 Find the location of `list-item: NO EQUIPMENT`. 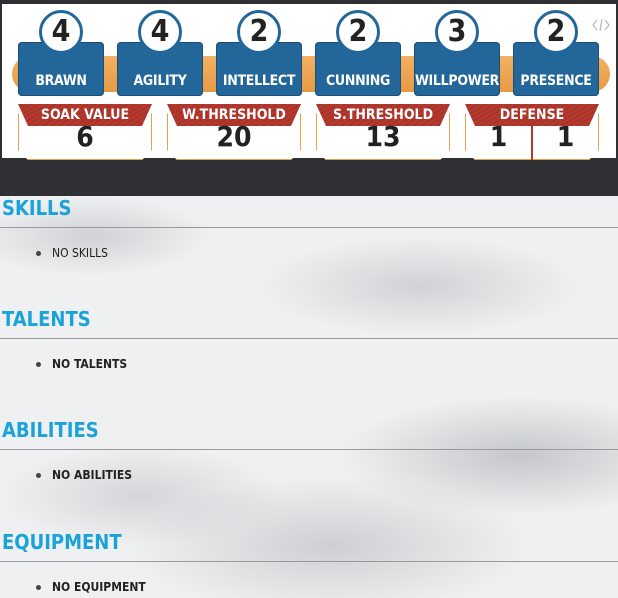

list-item: NO EQUIPMENT is located at coordinates (99, 587).